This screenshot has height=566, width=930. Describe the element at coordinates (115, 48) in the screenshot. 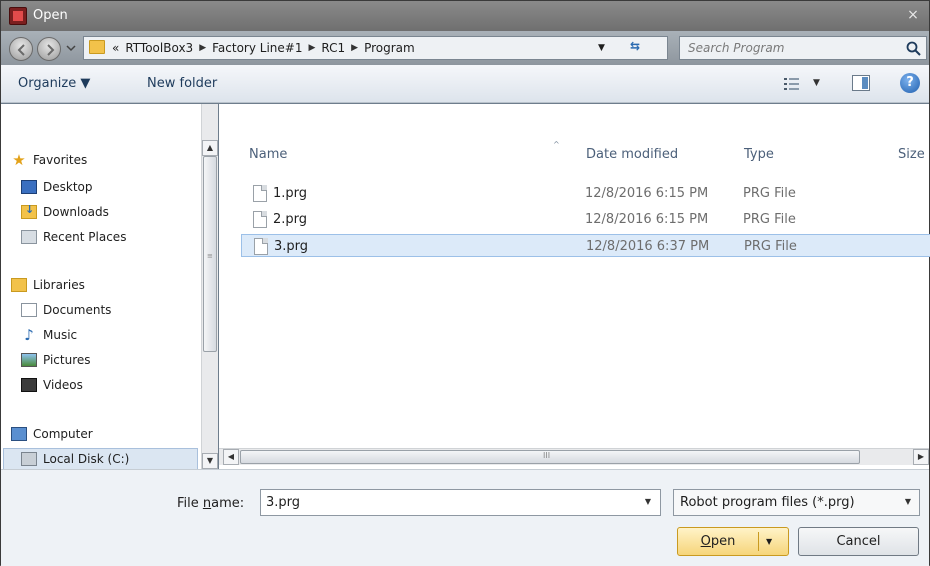

I see `breadcrumb-overflow: «` at that location.